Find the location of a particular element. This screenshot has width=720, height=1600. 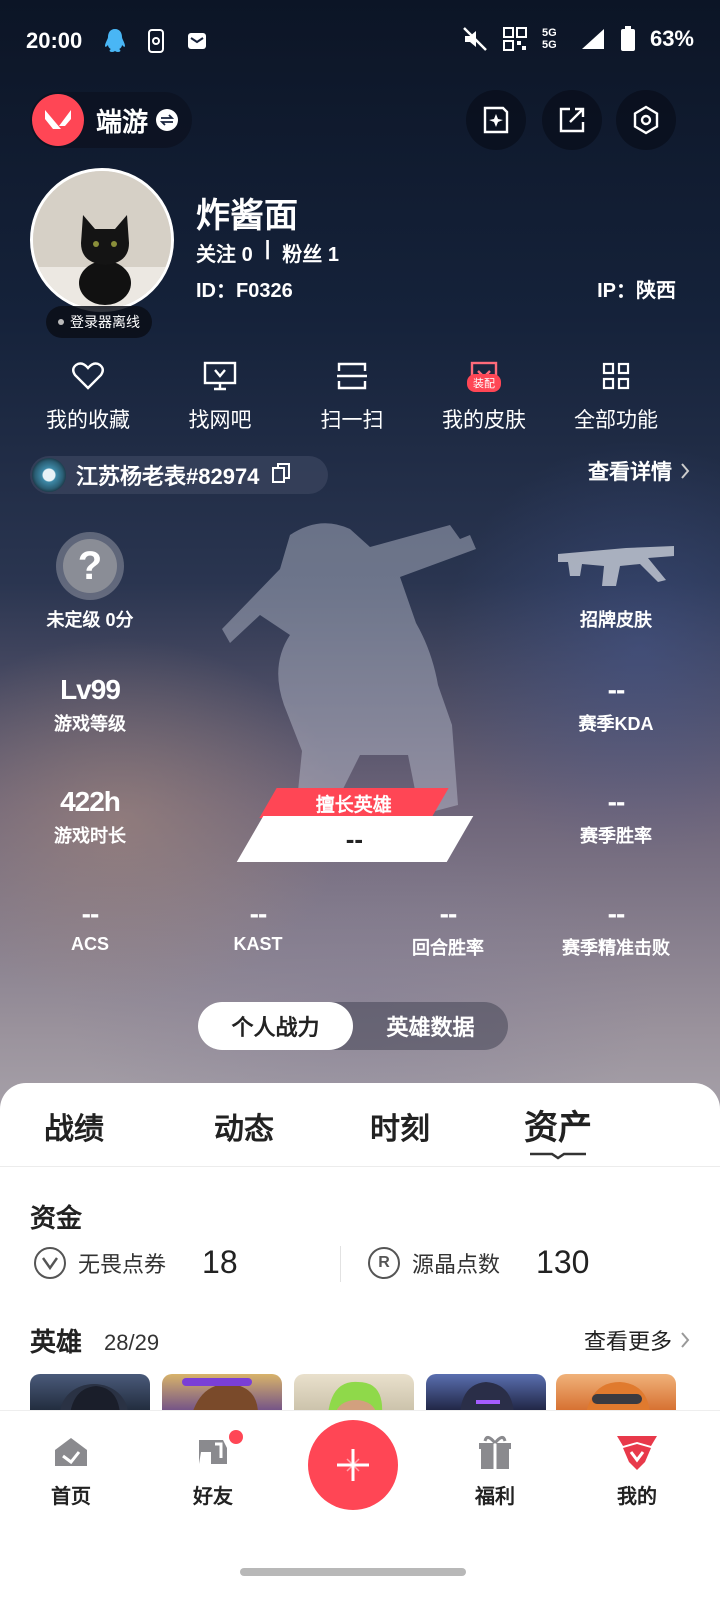

tab-assets: 资产 is located at coordinates (558, 1124).